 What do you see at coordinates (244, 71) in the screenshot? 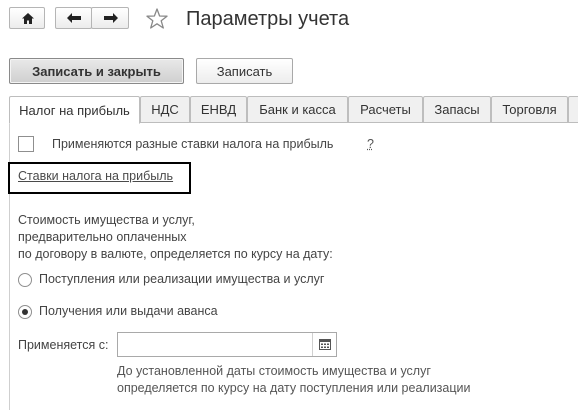
I see `save-button: Записать` at bounding box center [244, 71].